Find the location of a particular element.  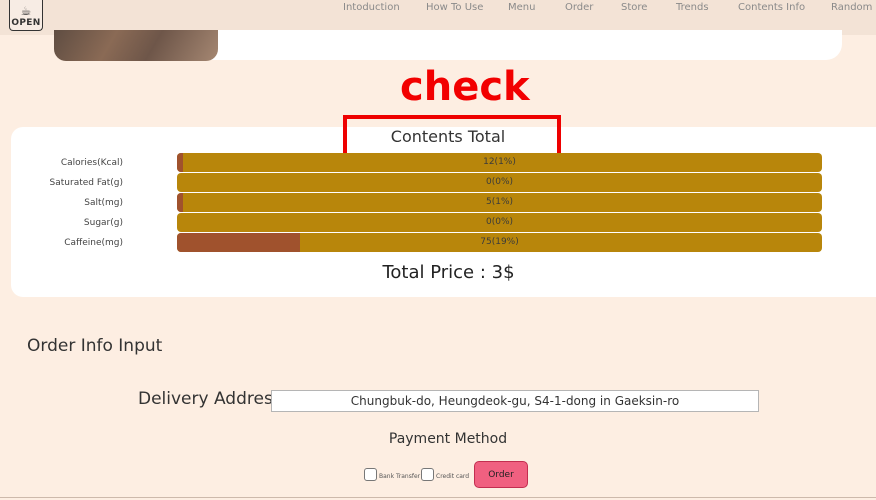

nutrient-bar-salt: 5(1%) is located at coordinates (499, 202).